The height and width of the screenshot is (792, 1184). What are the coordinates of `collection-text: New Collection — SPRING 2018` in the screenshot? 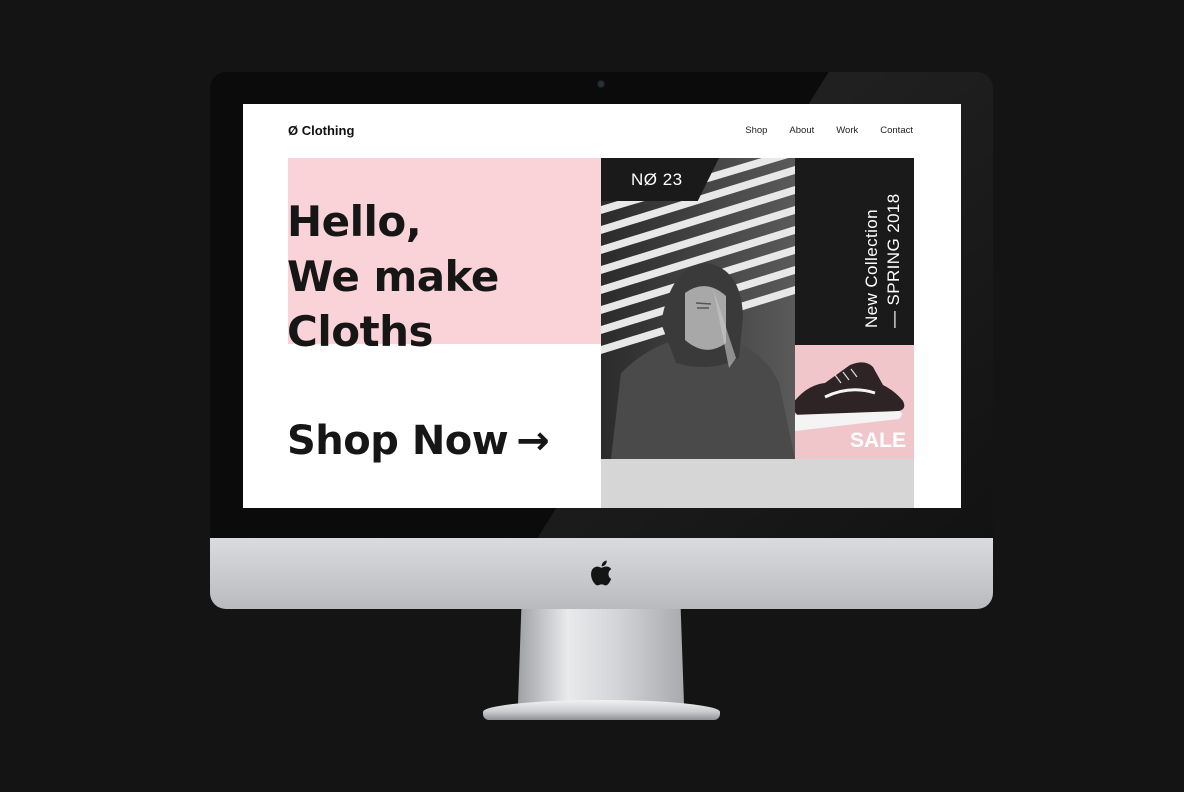 It's located at (883, 260).